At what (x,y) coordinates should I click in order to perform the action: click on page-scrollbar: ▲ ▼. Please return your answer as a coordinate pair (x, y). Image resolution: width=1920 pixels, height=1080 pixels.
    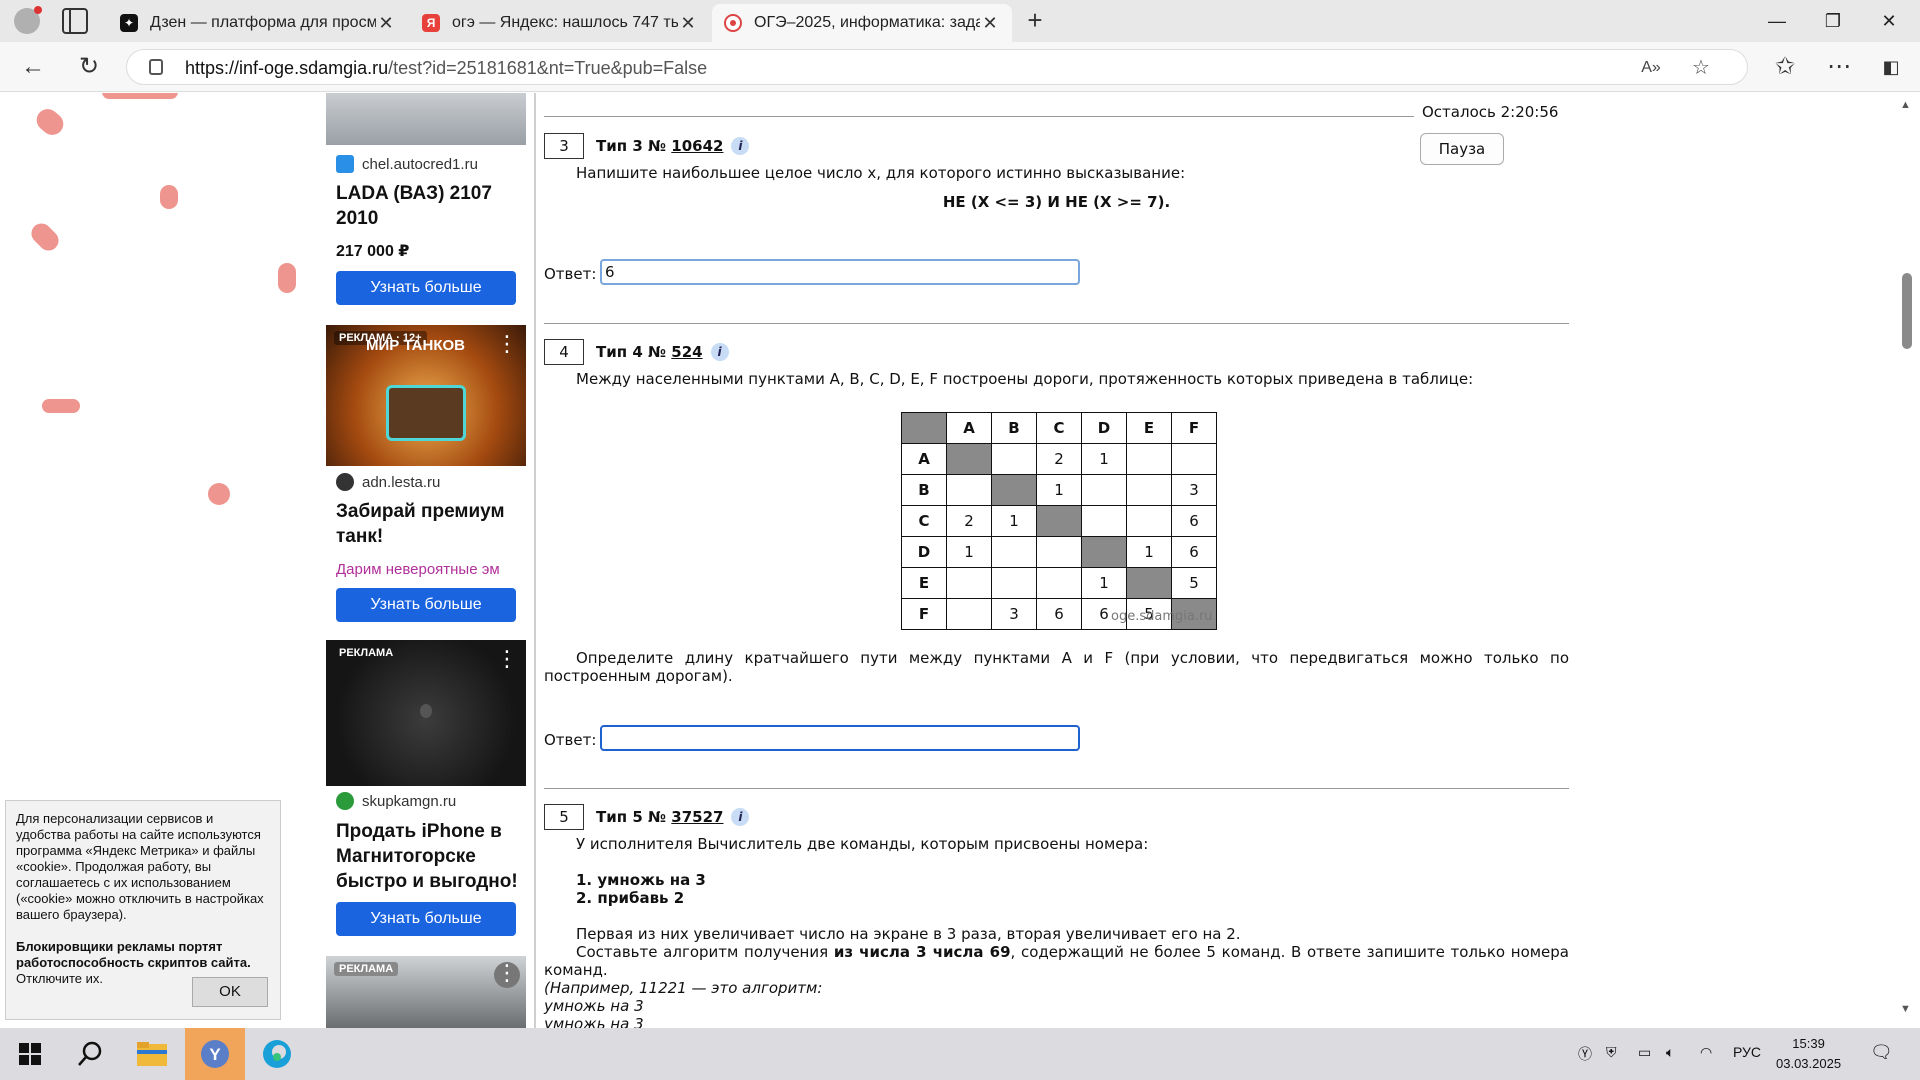
    Looking at the image, I should click on (1907, 560).